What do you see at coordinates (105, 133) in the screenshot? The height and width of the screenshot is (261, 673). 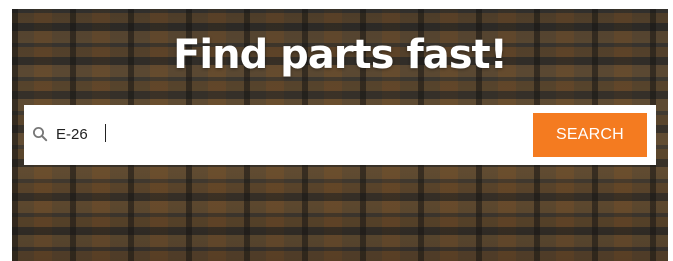 I see `text-cursor` at bounding box center [105, 133].